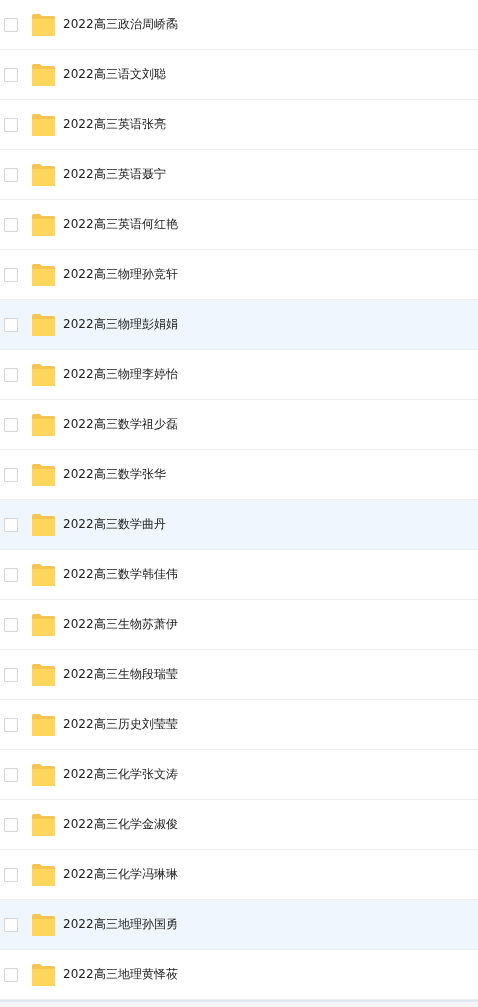 Image resolution: width=478 pixels, height=1007 pixels. I want to click on folder-row: 2022高三物理彭娟娟, so click(239, 325).